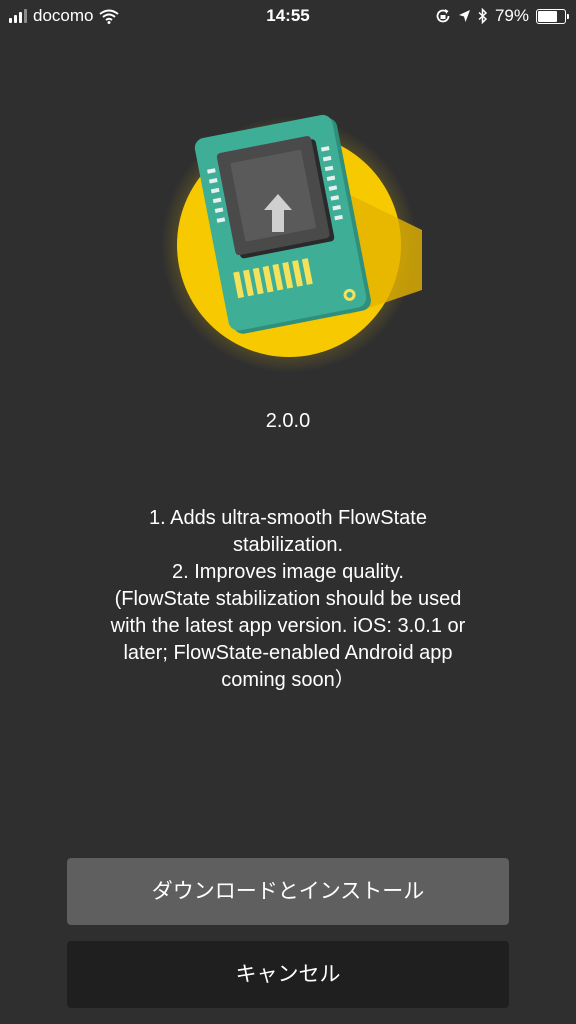 This screenshot has height=1024, width=576. Describe the element at coordinates (288, 680) in the screenshot. I see `release-note-line: coming soon）` at that location.